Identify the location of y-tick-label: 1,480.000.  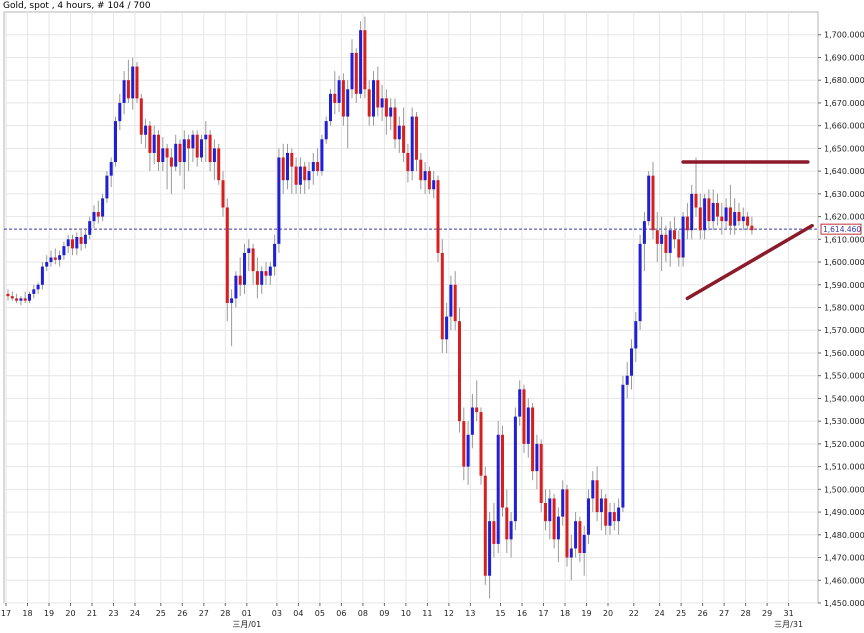
(844, 535).